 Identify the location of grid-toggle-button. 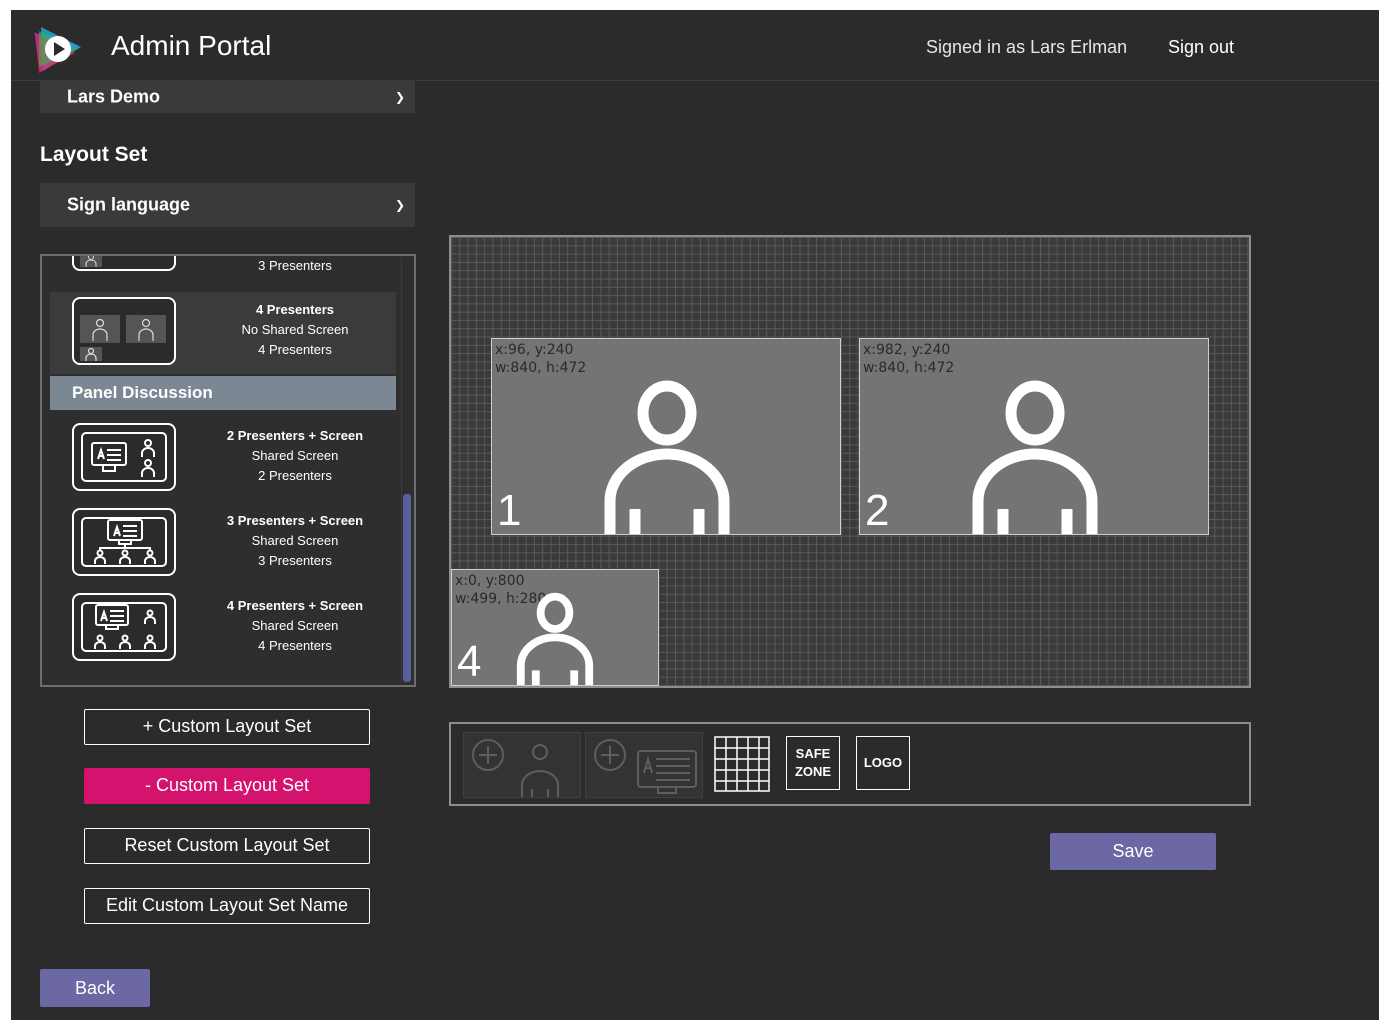
(742, 764).